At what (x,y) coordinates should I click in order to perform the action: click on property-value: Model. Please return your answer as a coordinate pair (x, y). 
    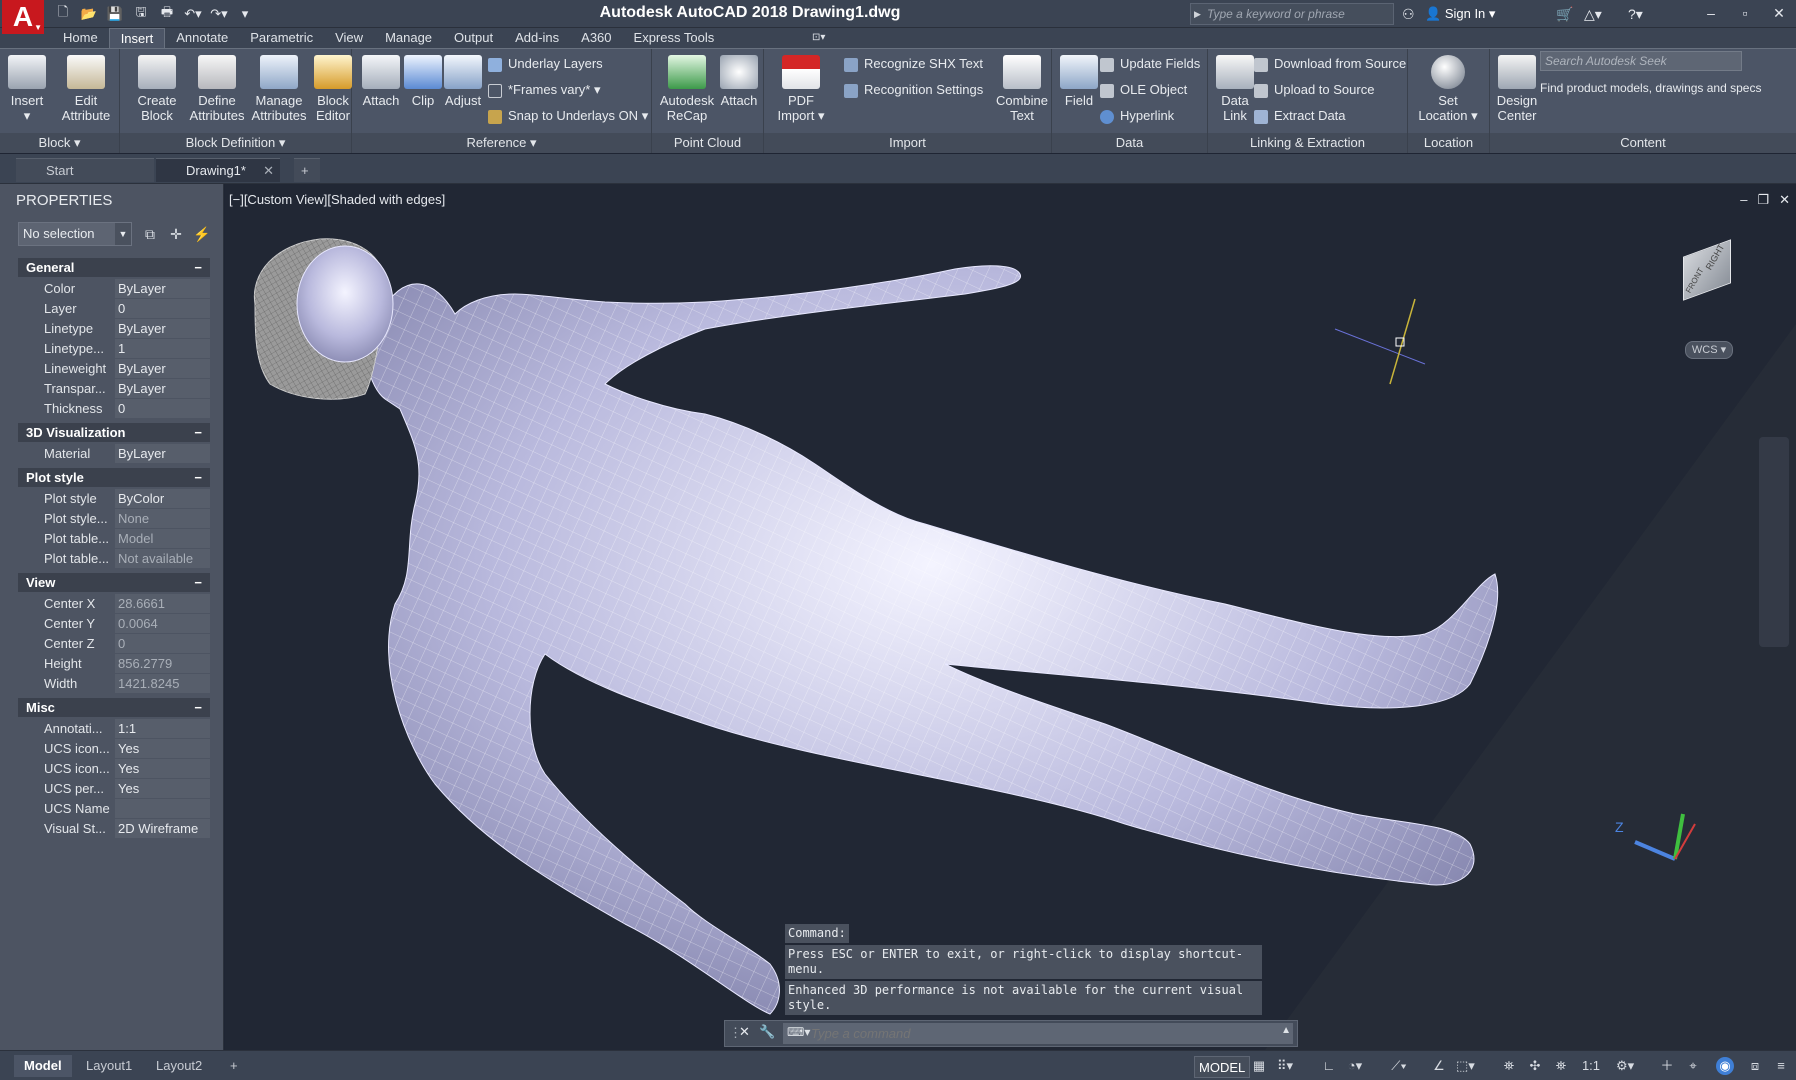
    Looking at the image, I should click on (162, 538).